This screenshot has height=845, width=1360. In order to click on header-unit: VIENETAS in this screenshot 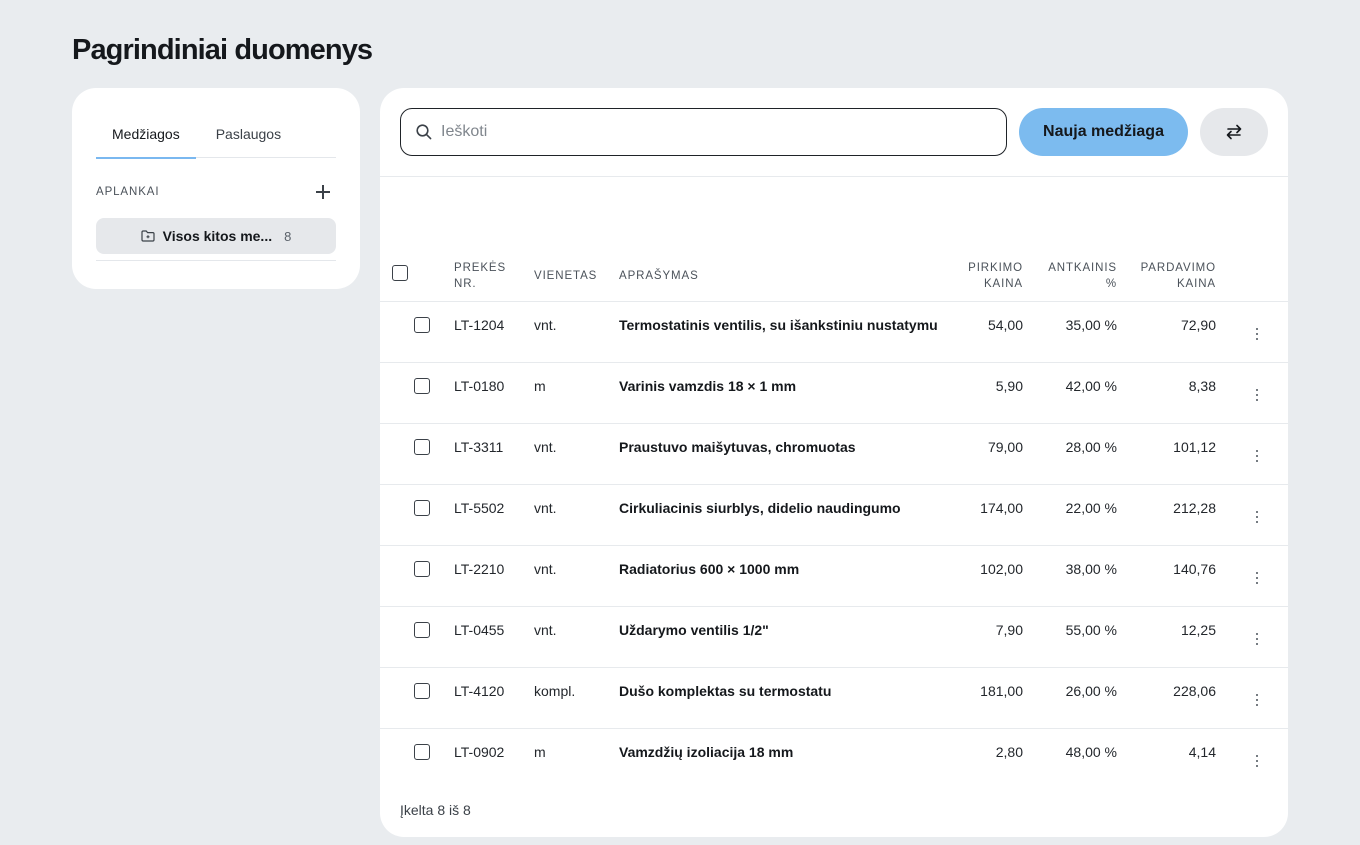, I will do `click(576, 276)`.